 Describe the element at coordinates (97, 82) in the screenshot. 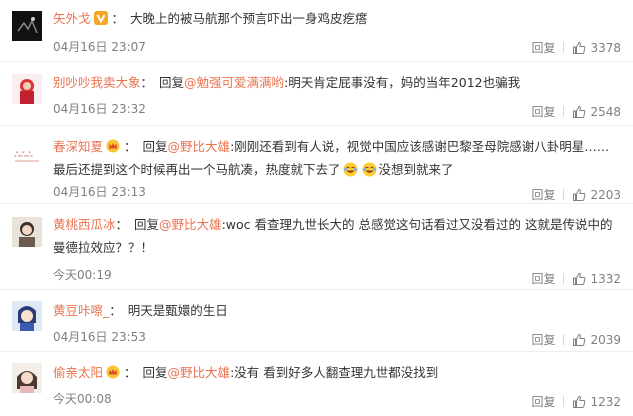

I see `username-link: 别吵吵我卖大象` at that location.